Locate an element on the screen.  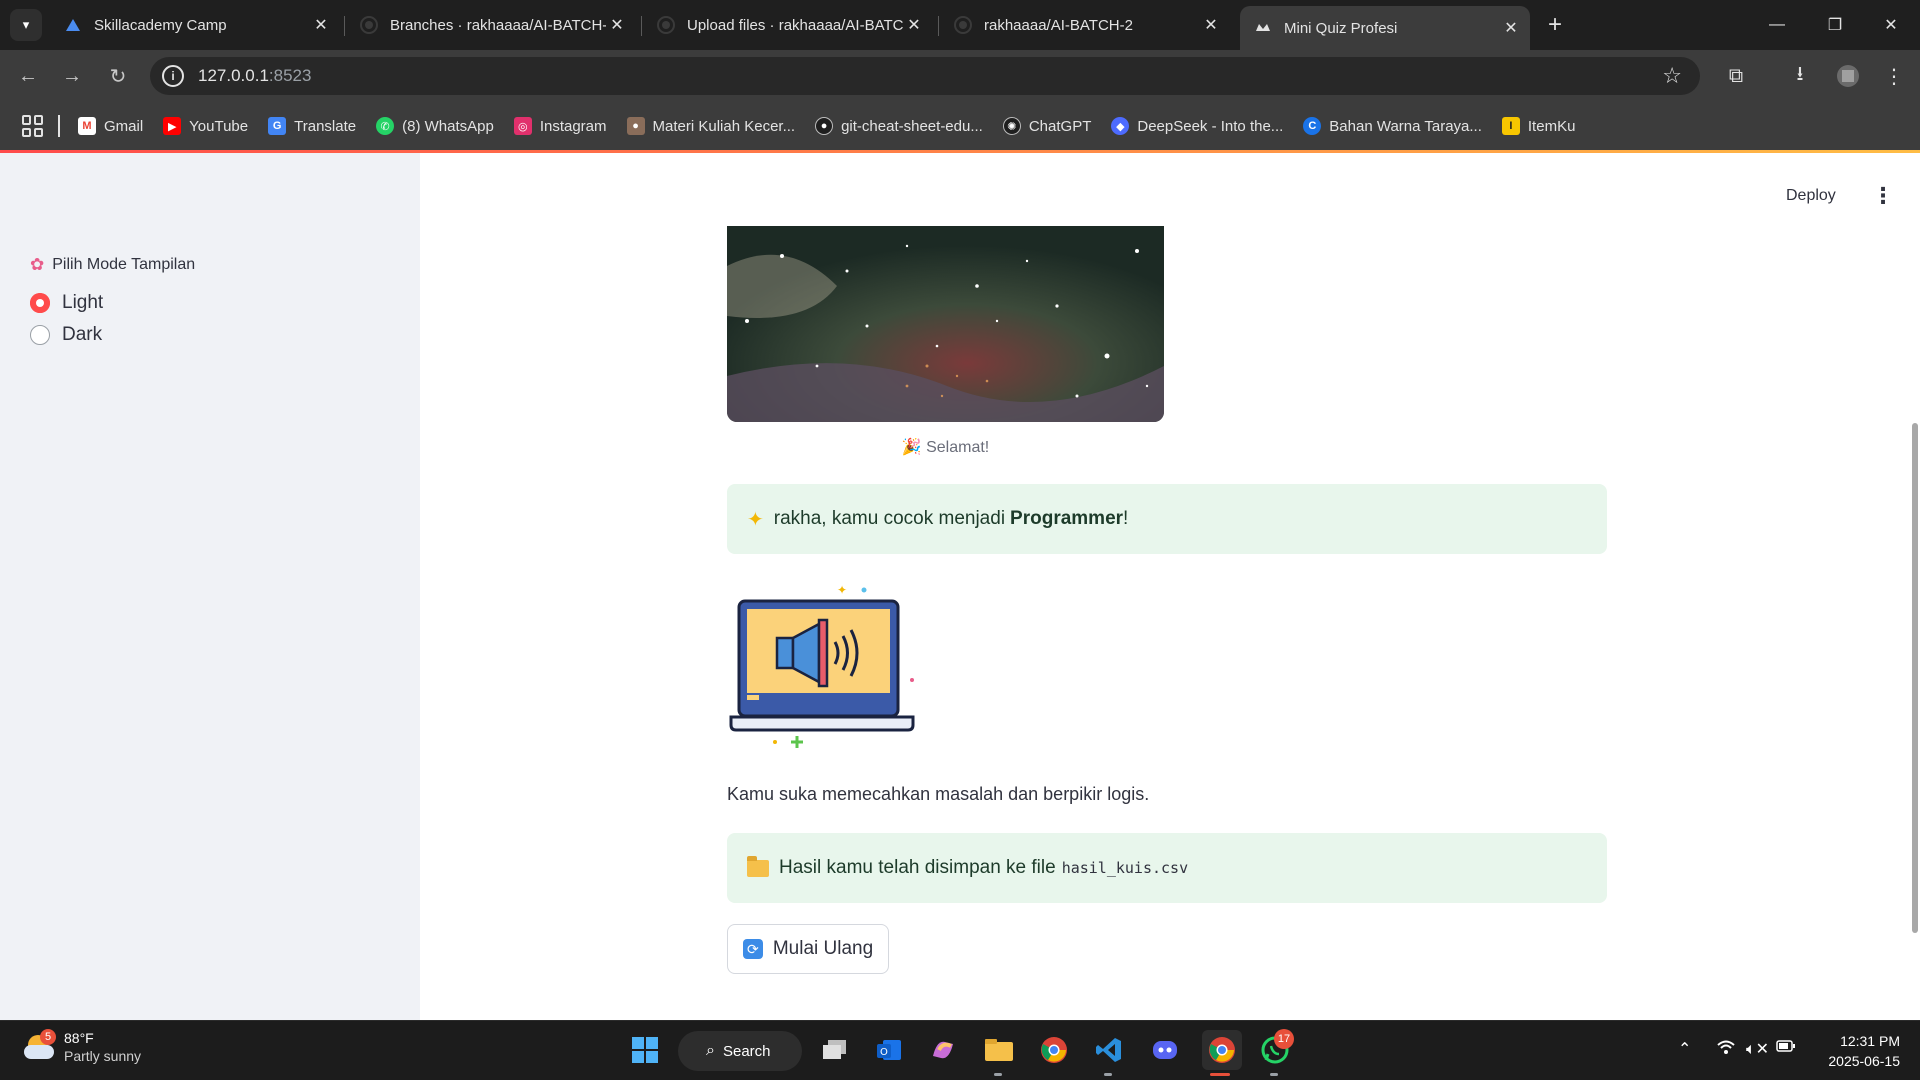
bookmark-youtube: ▶ YouTube is located at coordinates (205, 126).